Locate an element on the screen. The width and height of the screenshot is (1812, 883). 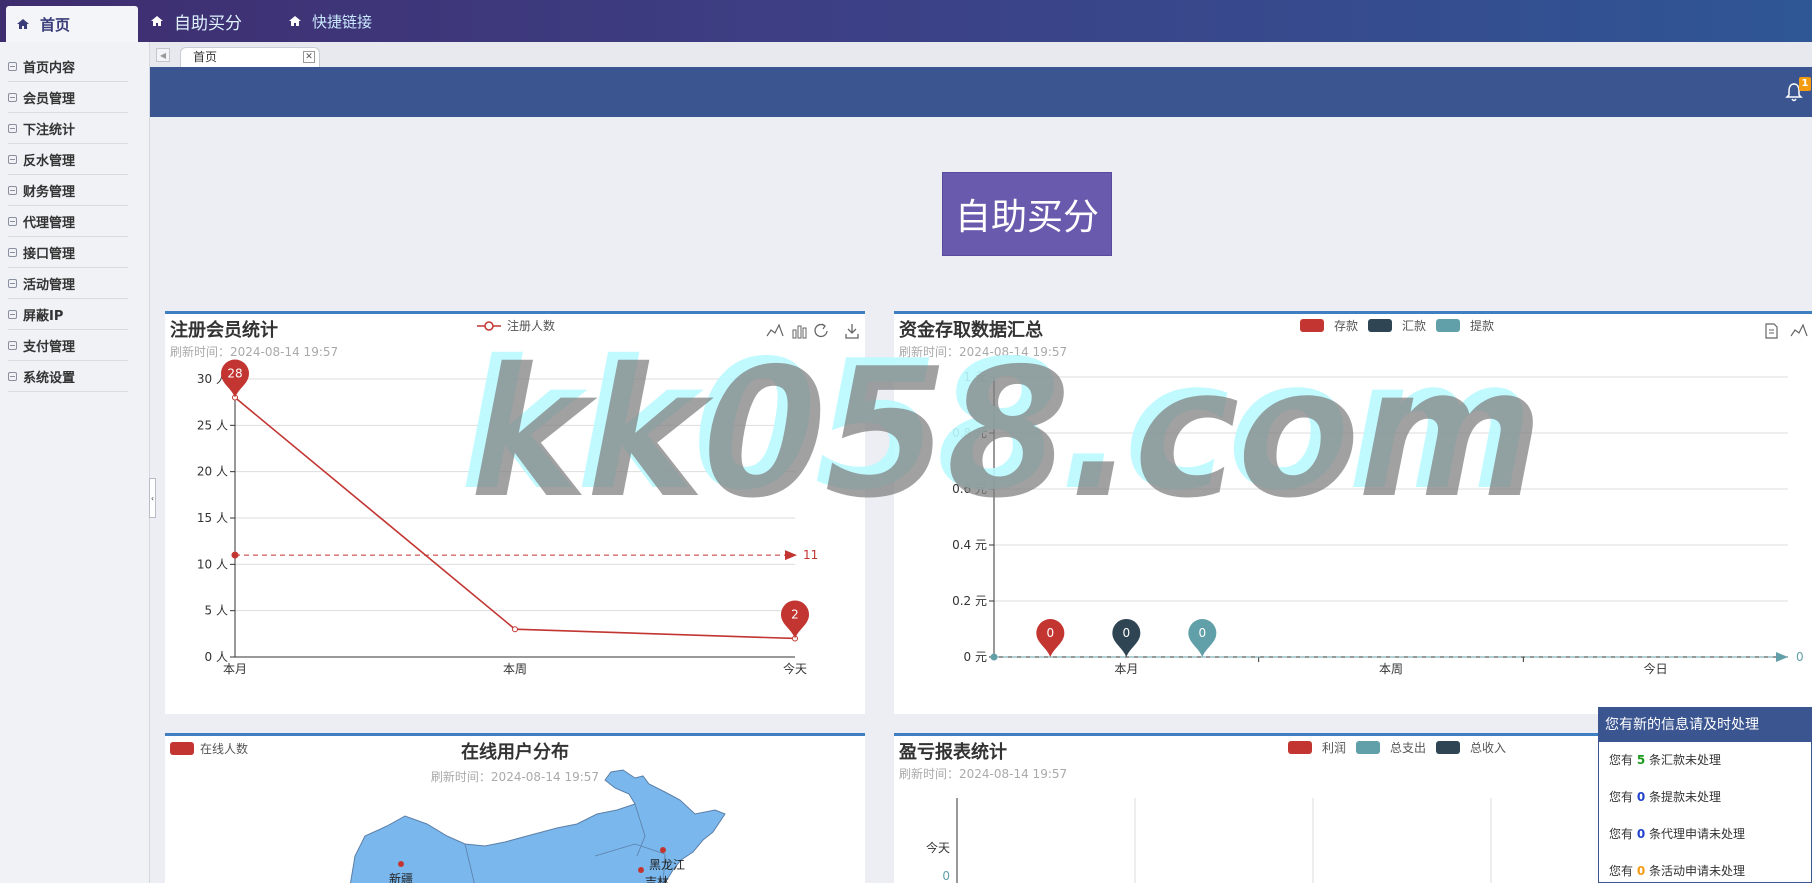
sidebar-item-block-ip: 屏蔽IP is located at coordinates (68, 314).